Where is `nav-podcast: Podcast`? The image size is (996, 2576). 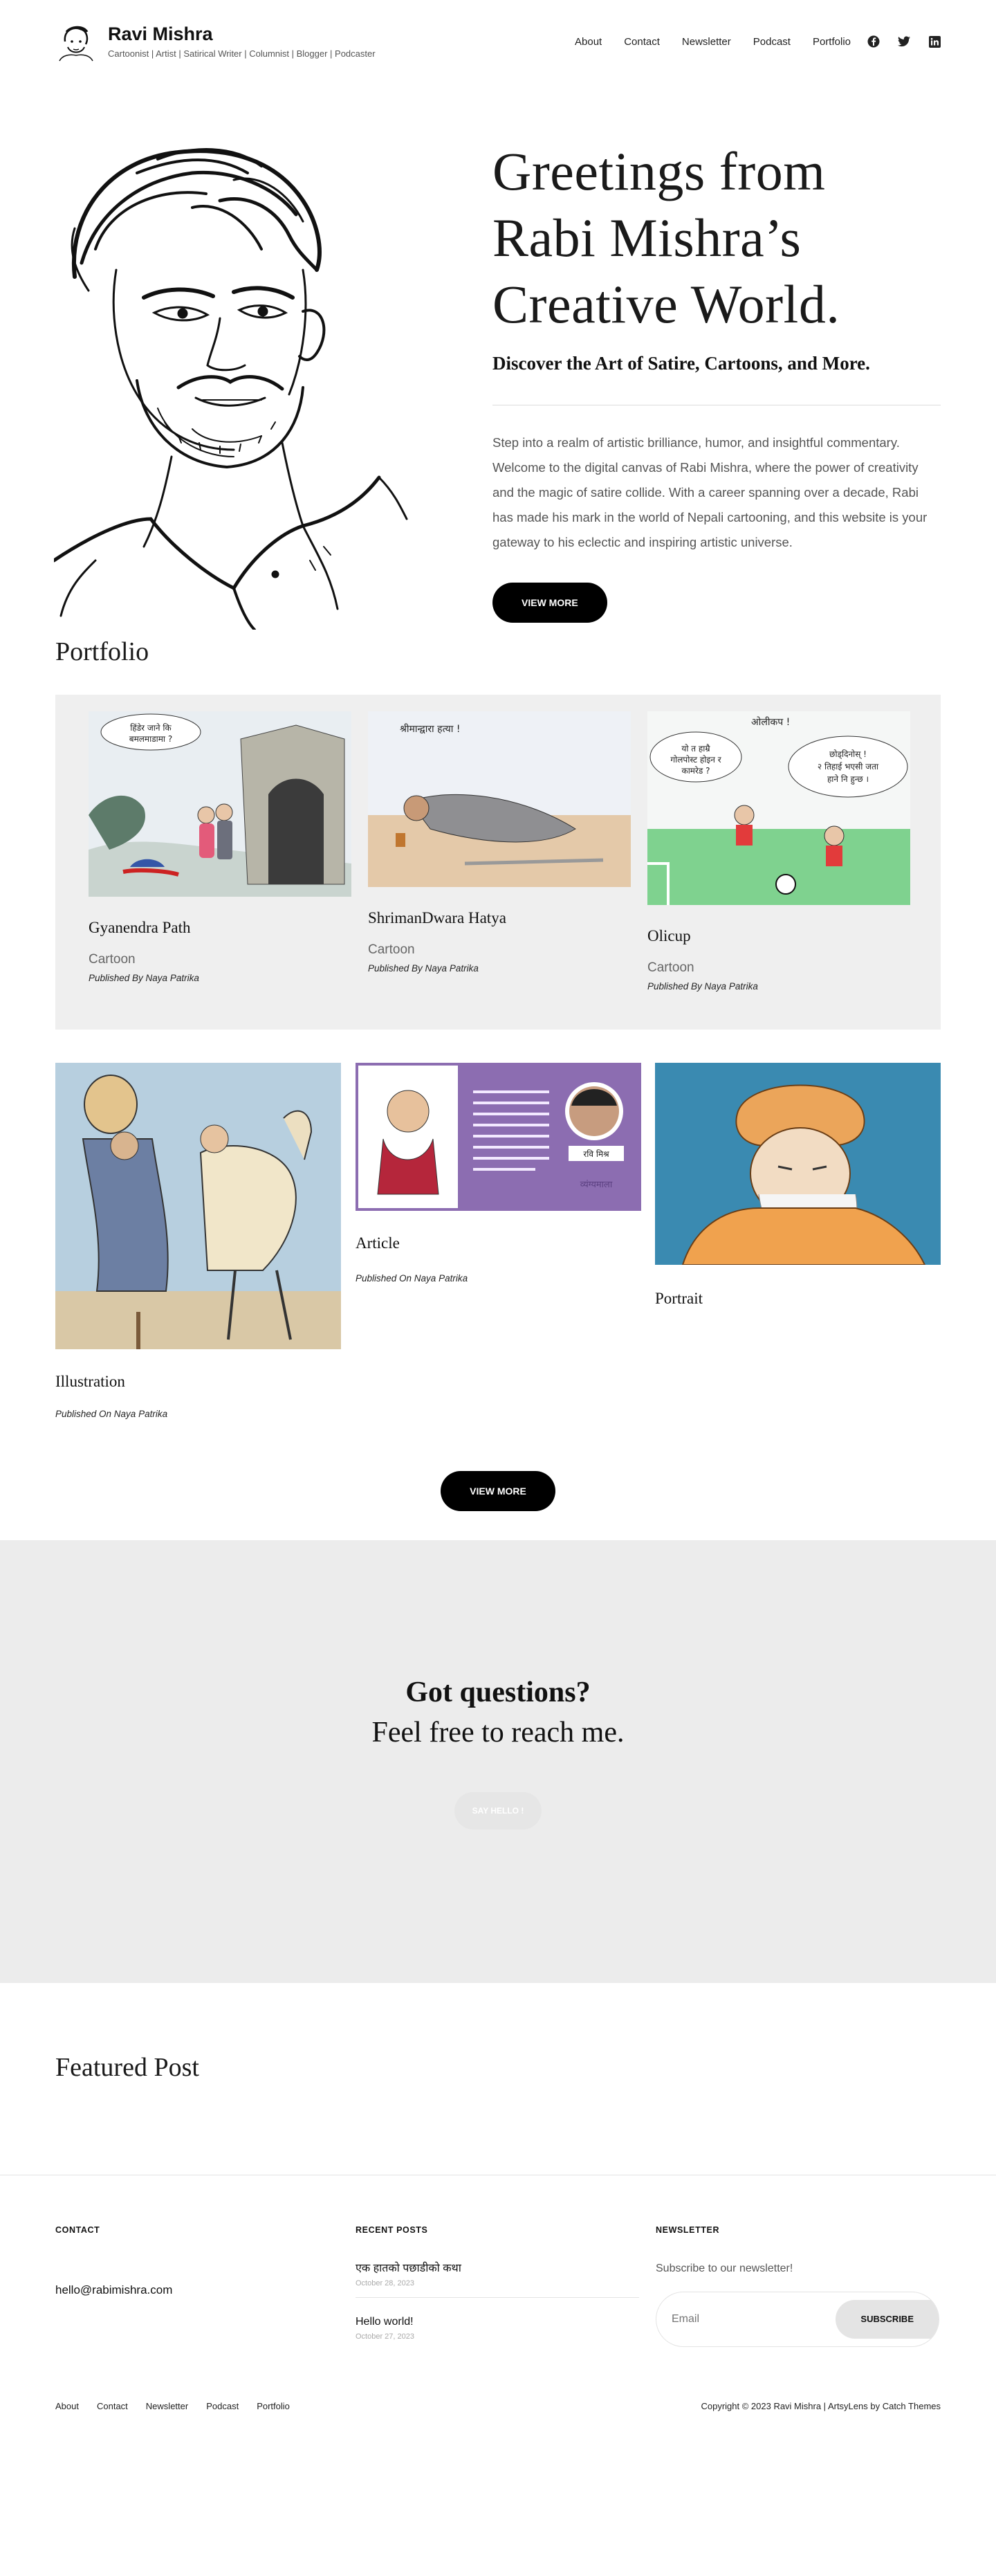 nav-podcast: Podcast is located at coordinates (772, 42).